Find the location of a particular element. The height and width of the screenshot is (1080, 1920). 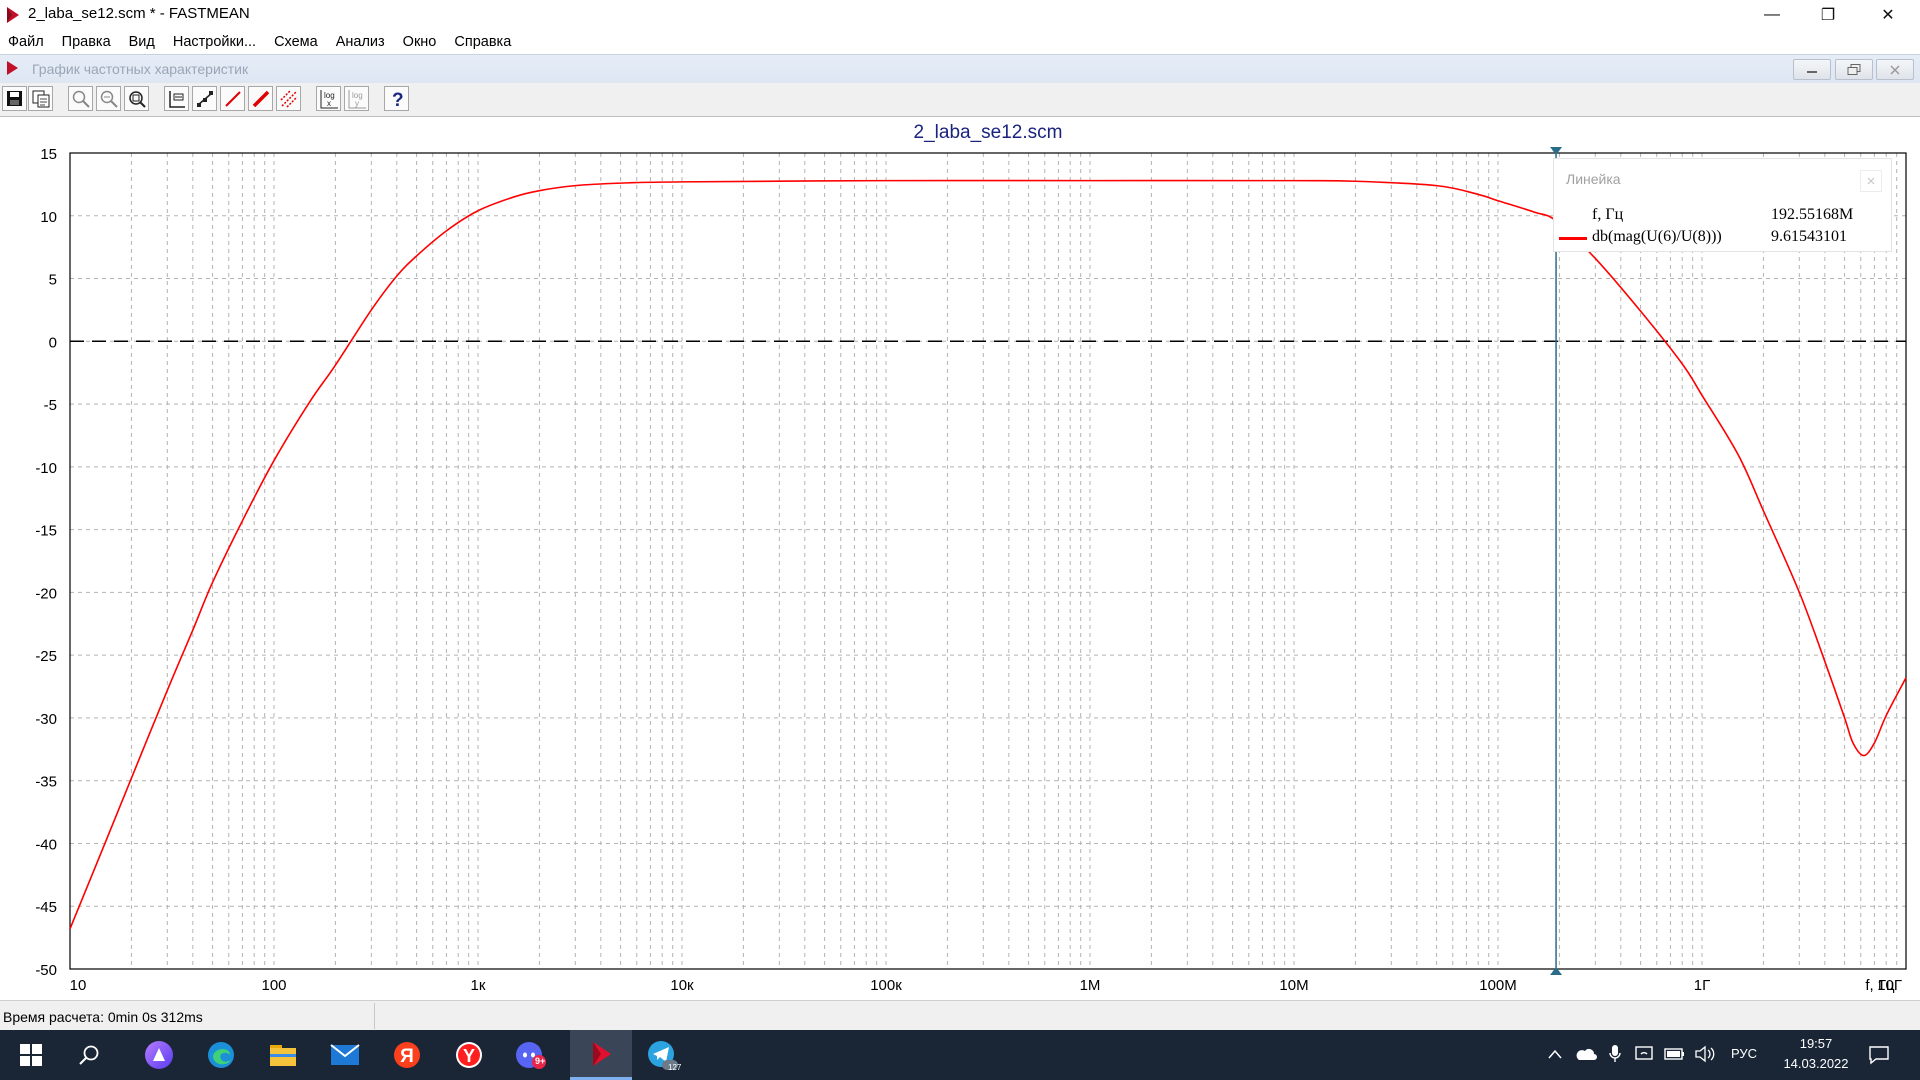

chart-title: 2_laba_se12.scm is located at coordinates (988, 132).